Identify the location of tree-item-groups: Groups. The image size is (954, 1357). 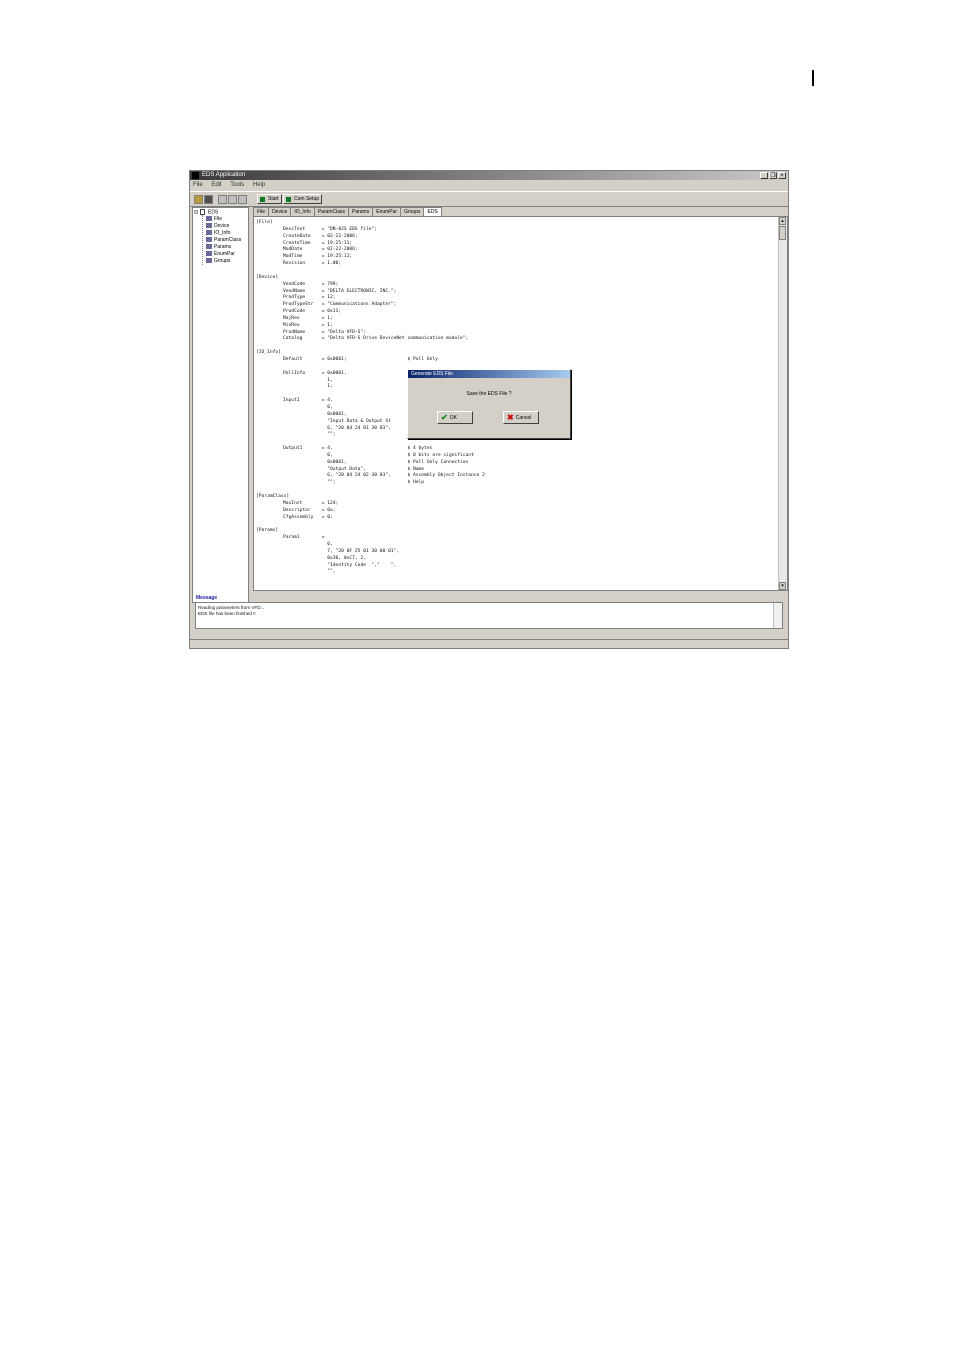
(218, 261).